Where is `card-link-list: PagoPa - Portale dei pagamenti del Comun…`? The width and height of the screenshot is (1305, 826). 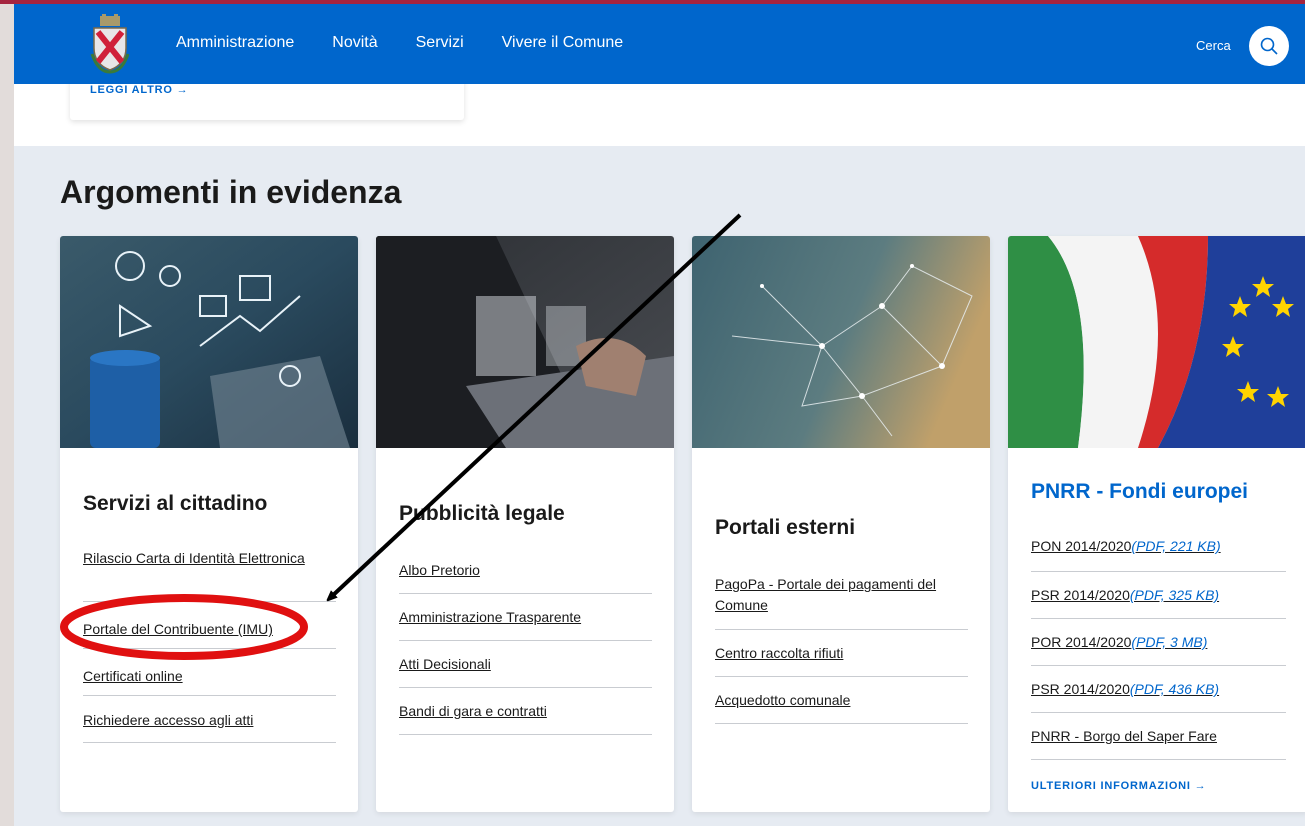
card-link-list: PagoPa - Portale dei pagamenti del Comun… is located at coordinates (841, 649).